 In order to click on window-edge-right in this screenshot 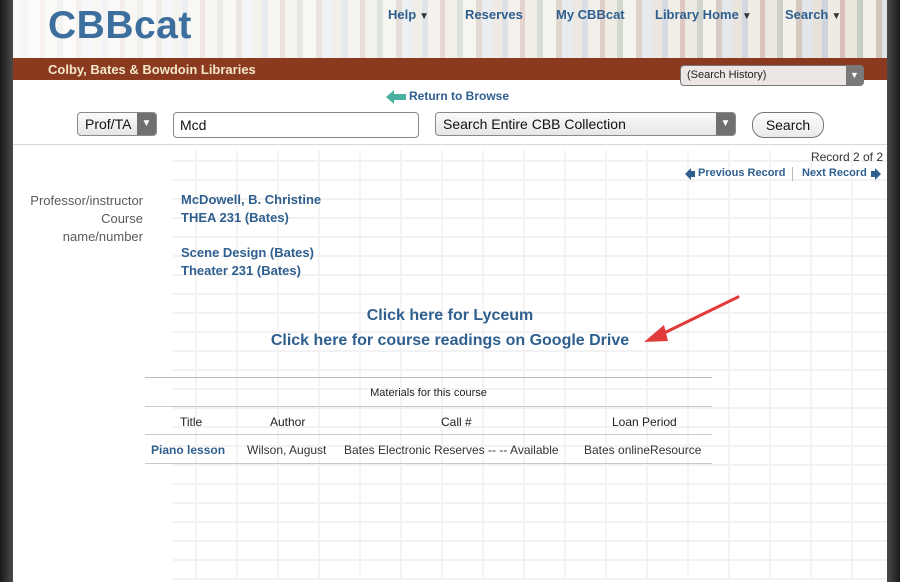, I will do `click(893, 291)`.